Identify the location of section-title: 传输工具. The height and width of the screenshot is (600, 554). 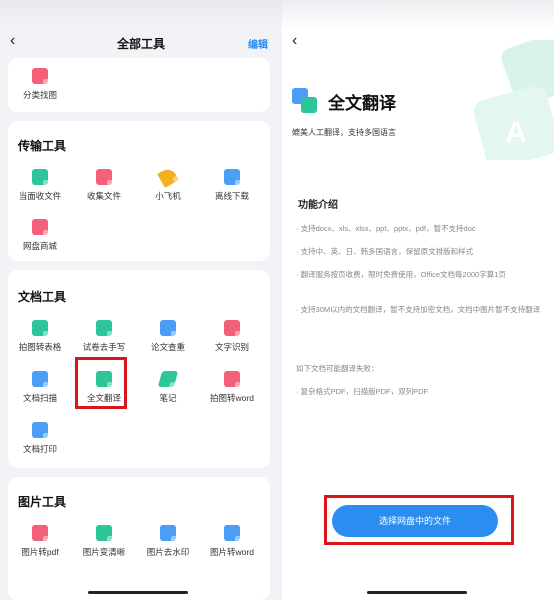
(42, 146).